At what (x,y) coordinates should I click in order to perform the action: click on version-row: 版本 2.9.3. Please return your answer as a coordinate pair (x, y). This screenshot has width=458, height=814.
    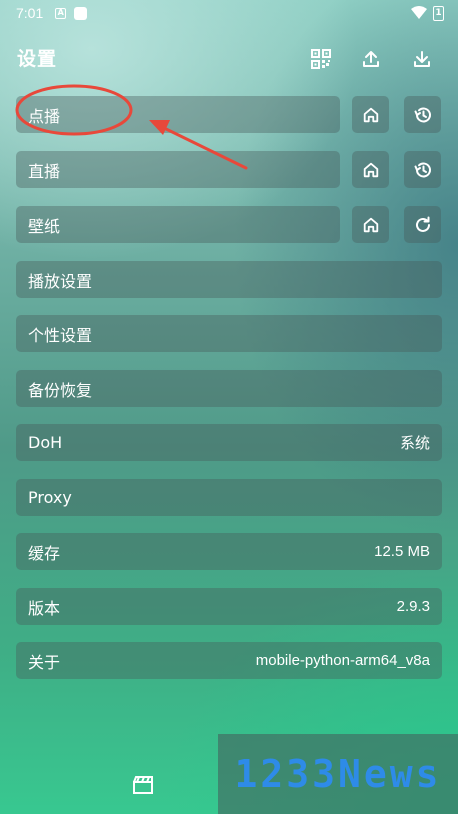
    Looking at the image, I should click on (229, 606).